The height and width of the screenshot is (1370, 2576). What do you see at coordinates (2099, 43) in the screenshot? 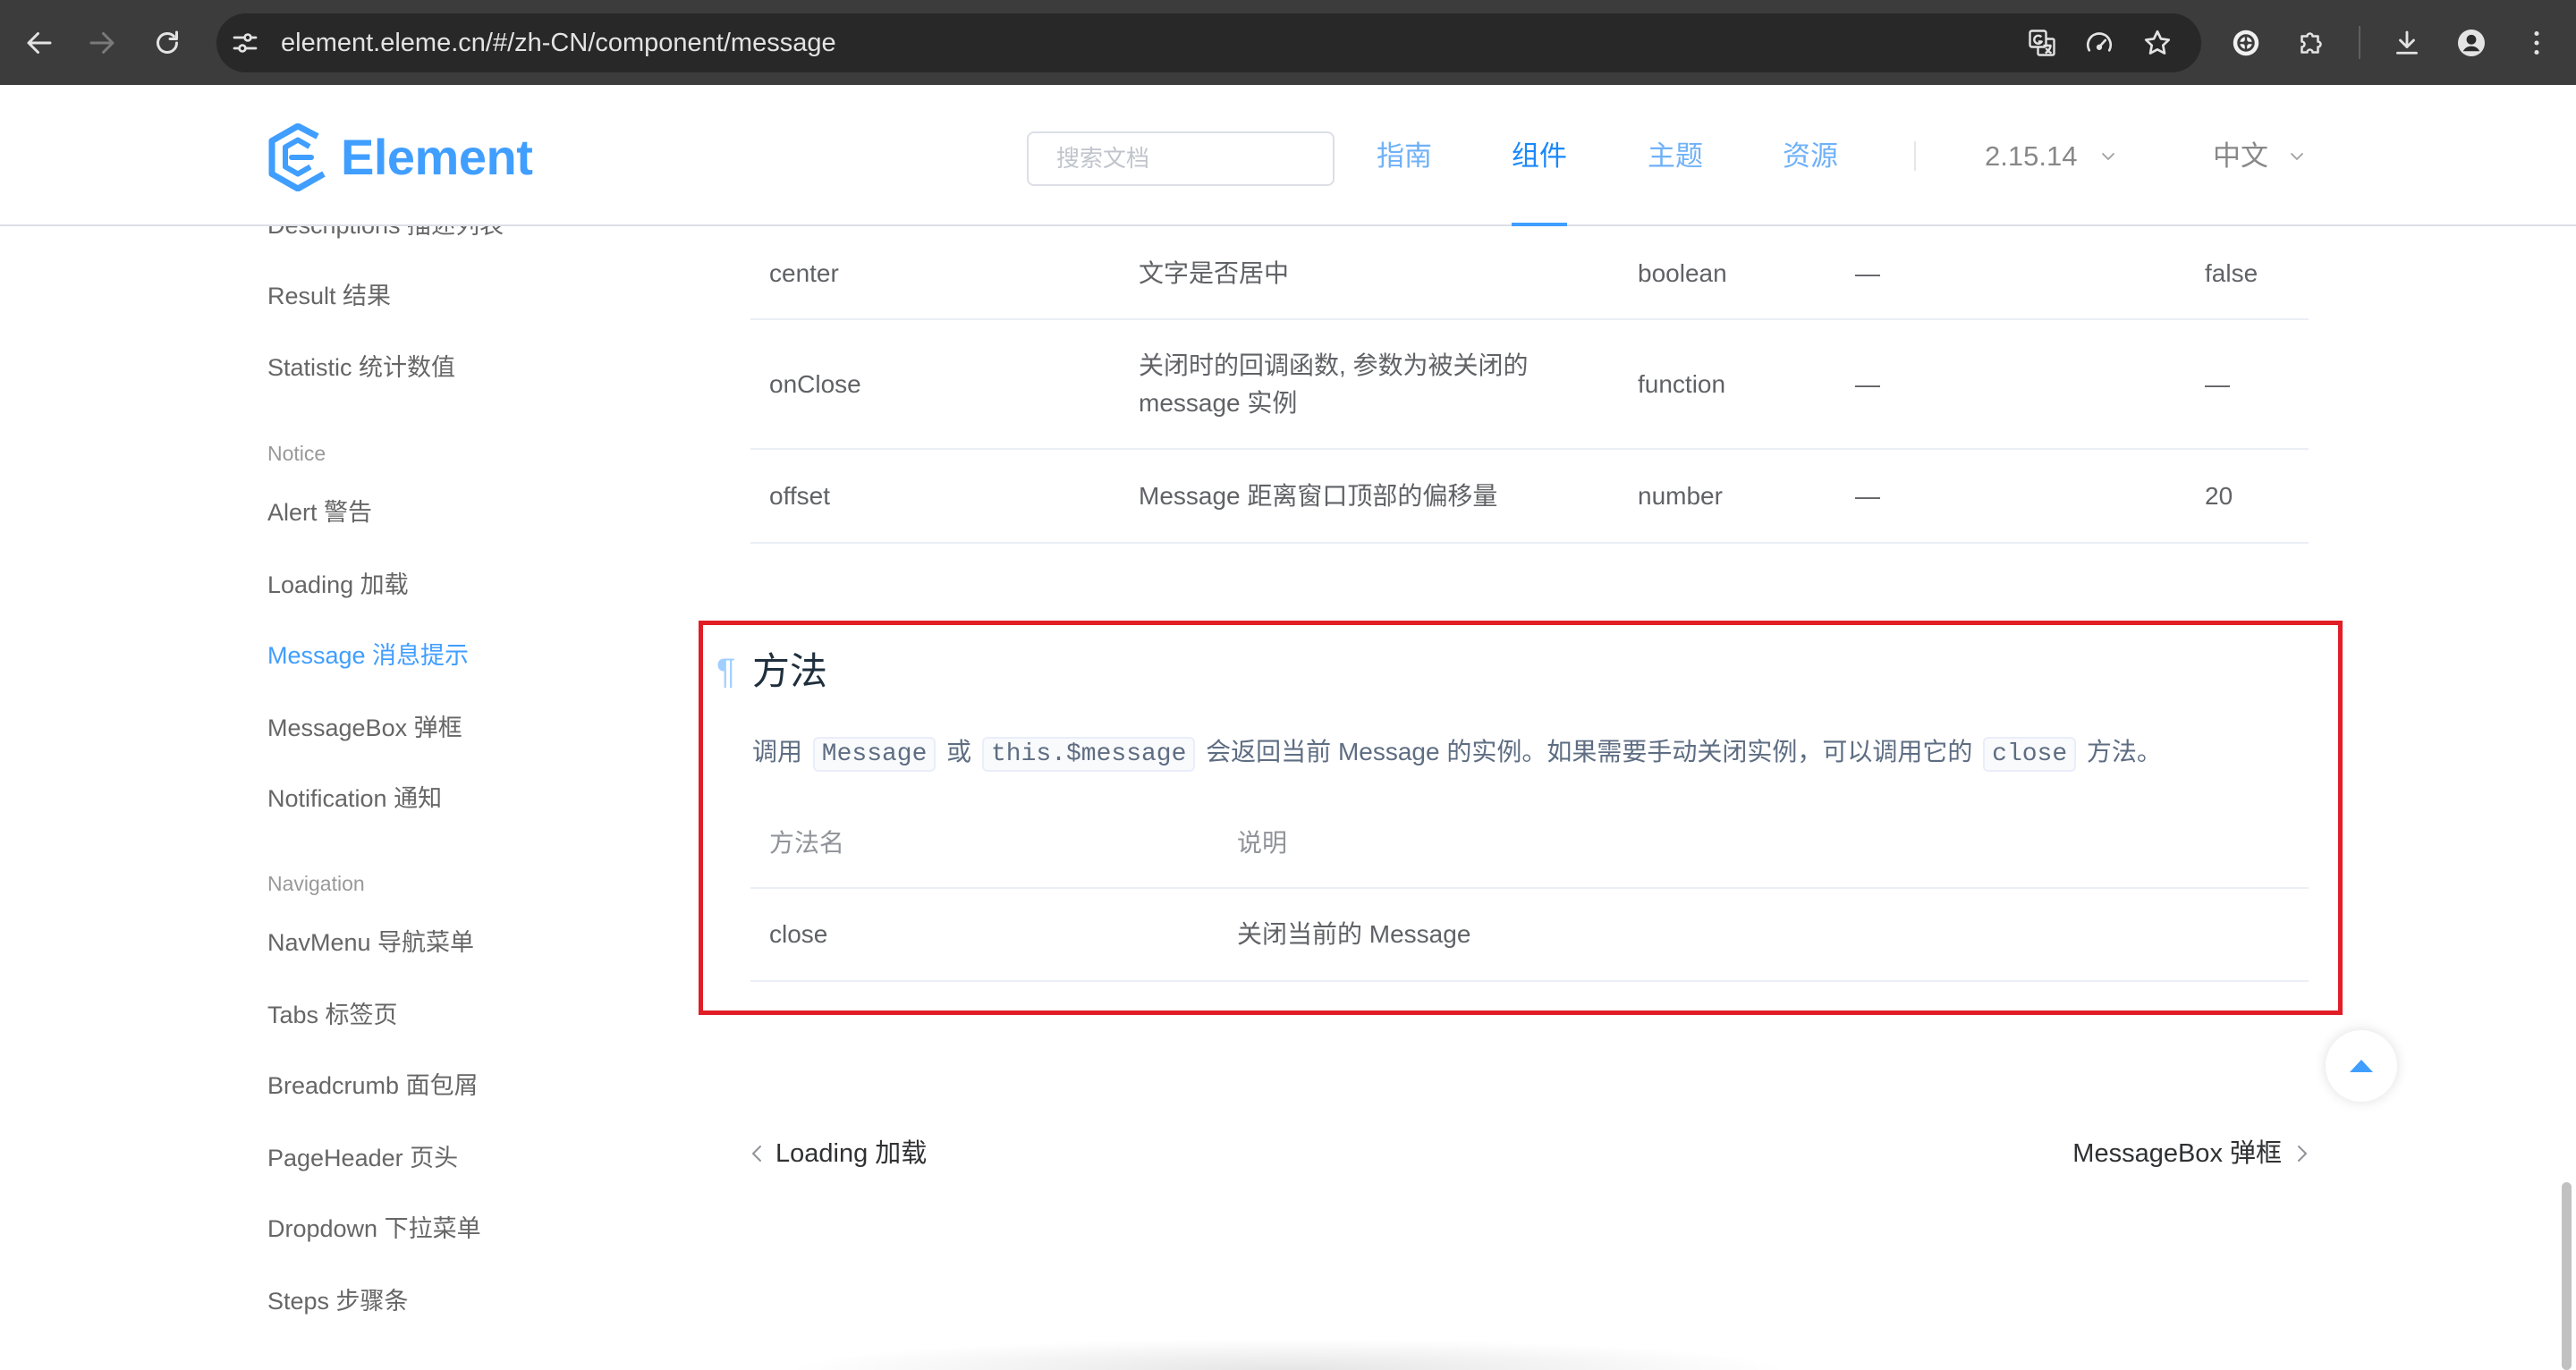
I see `performance-icon` at bounding box center [2099, 43].